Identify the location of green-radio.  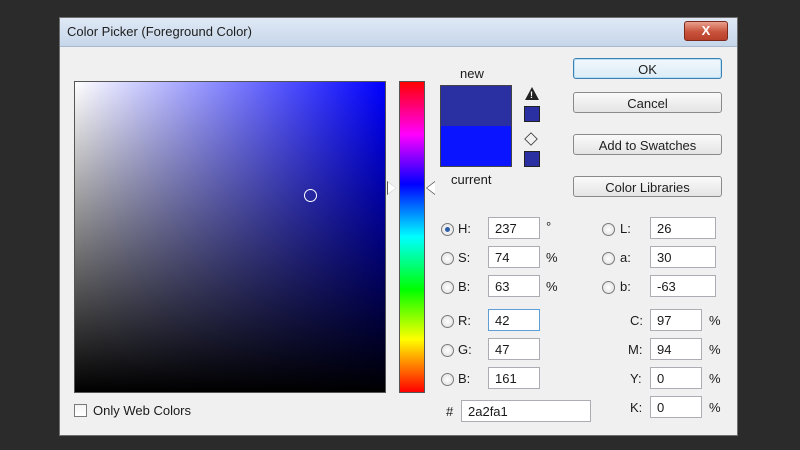
(447, 350).